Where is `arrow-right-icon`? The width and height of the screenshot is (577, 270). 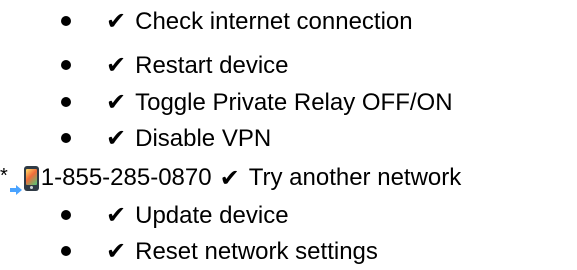 arrow-right-icon is located at coordinates (15, 183).